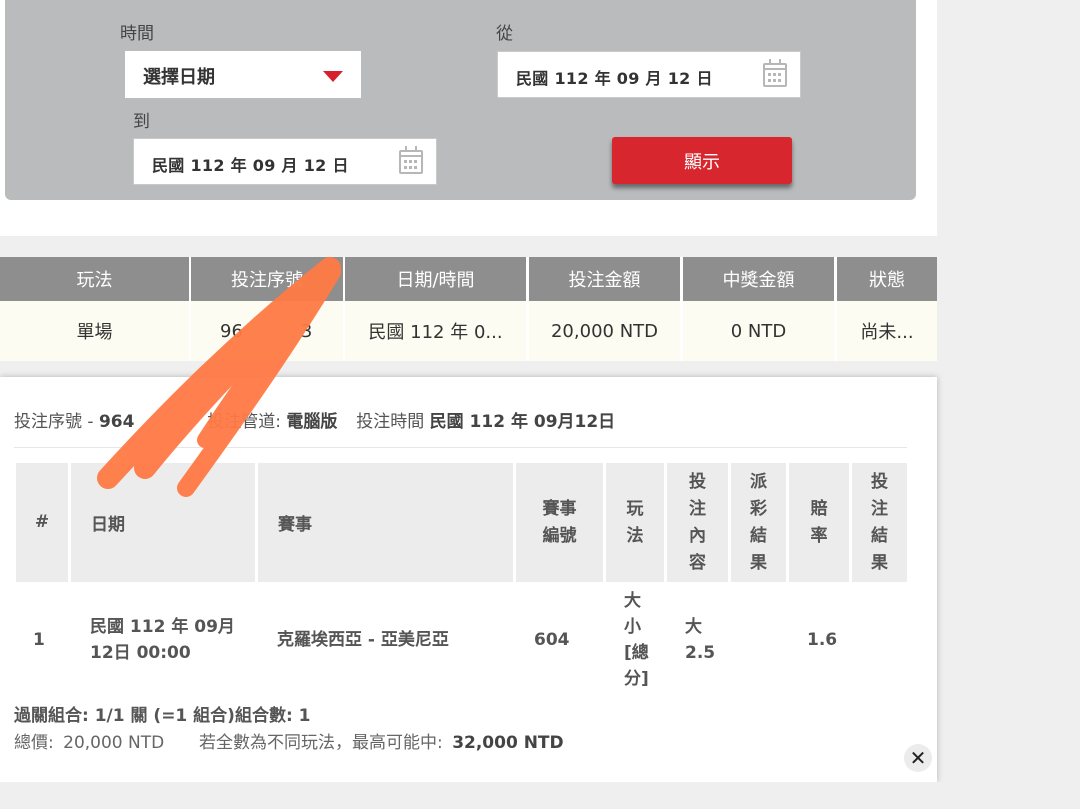  I want to click on col-bet-content-label: 投注內容, so click(697, 522).